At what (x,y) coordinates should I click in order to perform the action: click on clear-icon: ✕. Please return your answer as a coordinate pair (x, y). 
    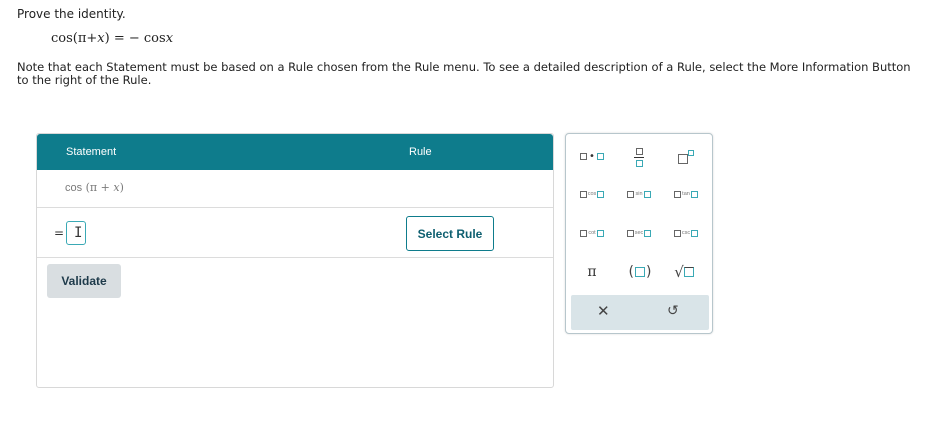
    Looking at the image, I should click on (603, 311).